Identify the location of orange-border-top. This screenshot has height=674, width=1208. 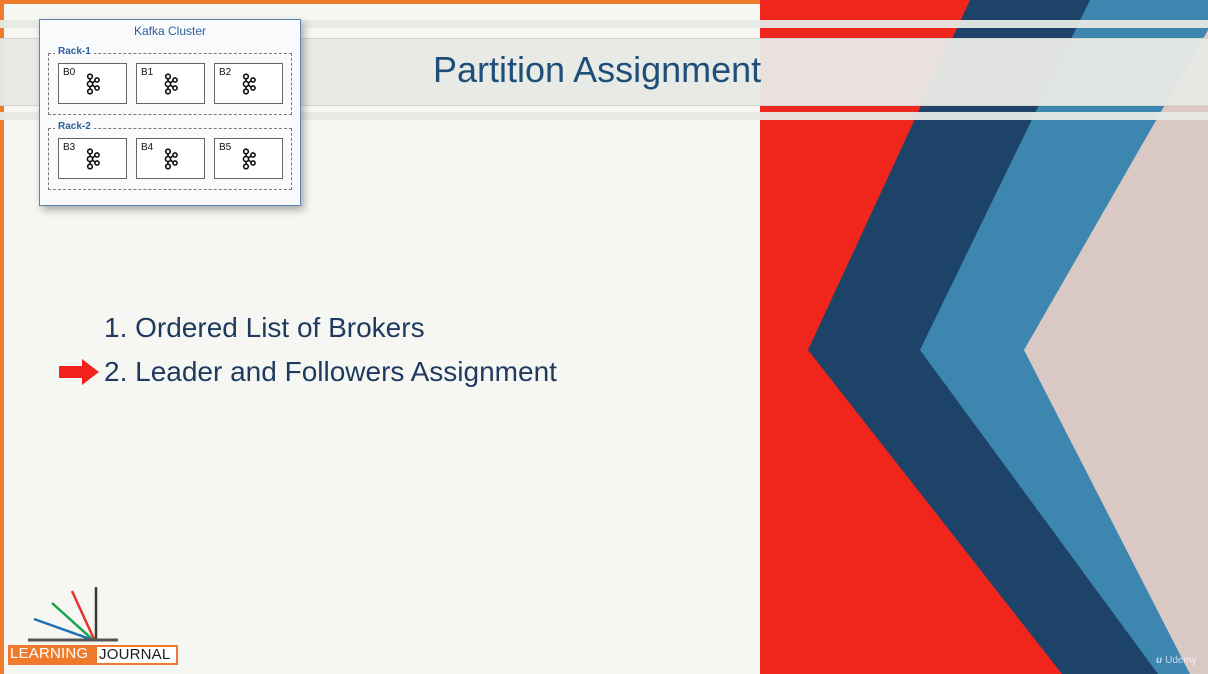
(380, 2).